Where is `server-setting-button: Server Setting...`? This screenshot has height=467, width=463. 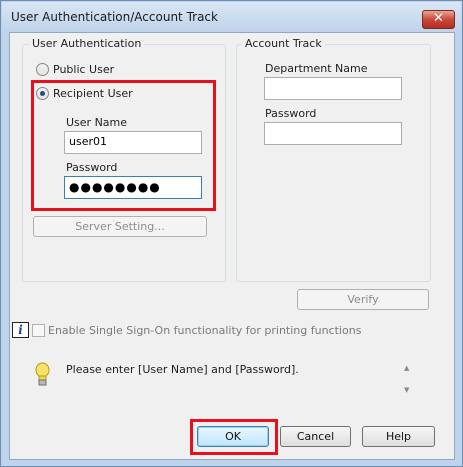 server-setting-button: Server Setting... is located at coordinates (120, 226).